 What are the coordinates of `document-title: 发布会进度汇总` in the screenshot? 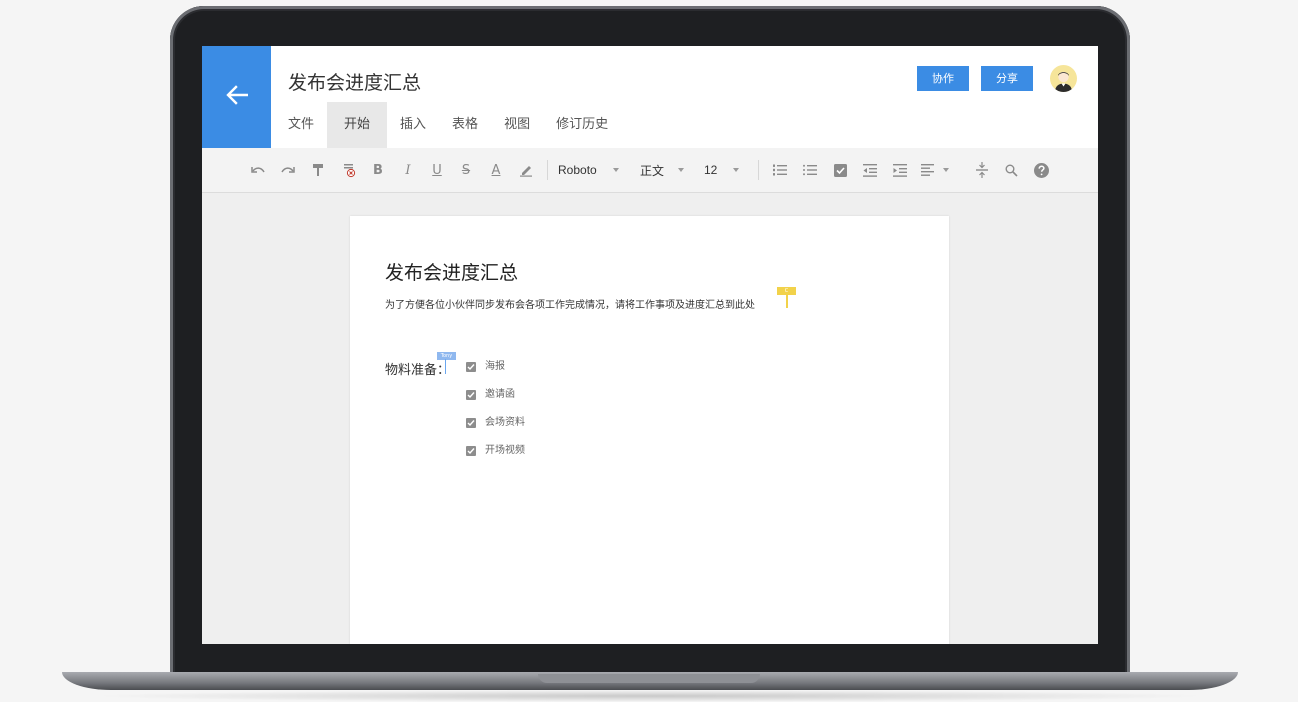 It's located at (354, 81).